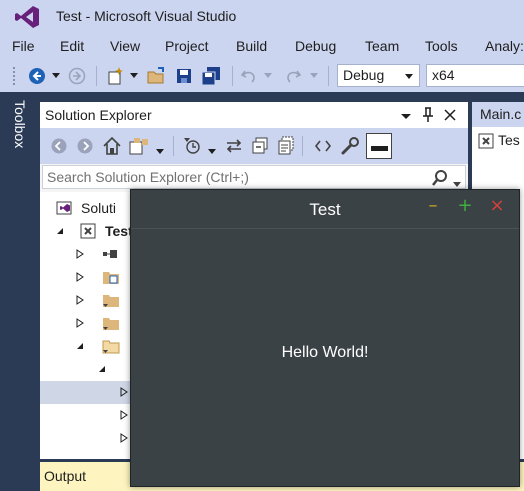 The width and height of the screenshot is (524, 491). I want to click on show-all-files-button, so click(286, 148).